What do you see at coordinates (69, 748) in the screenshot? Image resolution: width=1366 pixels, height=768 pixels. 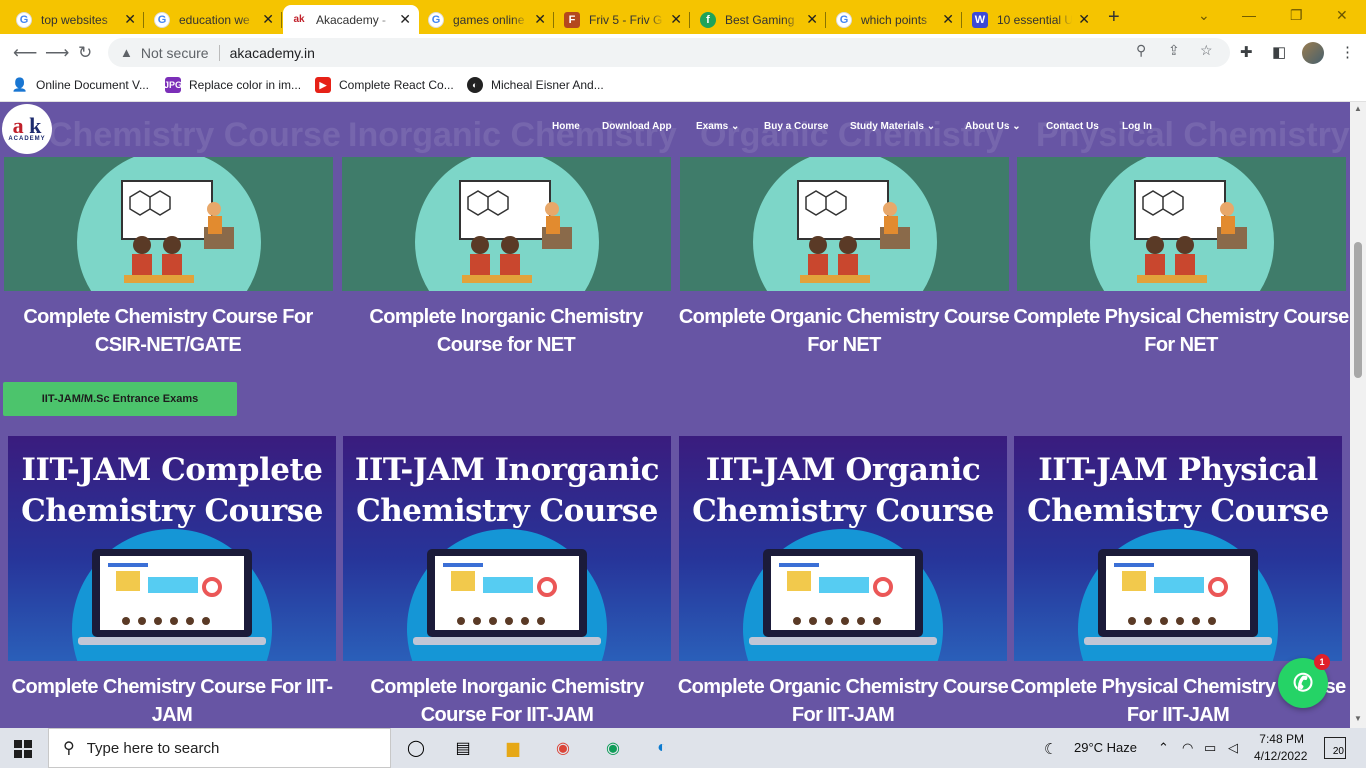 I see `search-icon: ⚲` at bounding box center [69, 748].